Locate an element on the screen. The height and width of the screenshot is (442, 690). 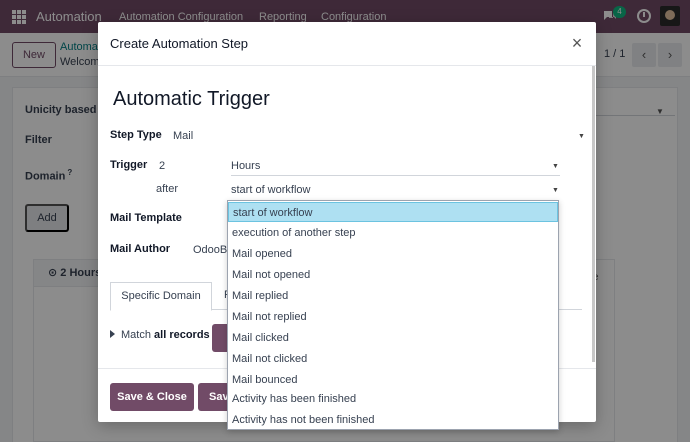
dropdown-option-mail-clicked: Mail clicked is located at coordinates (393, 338).